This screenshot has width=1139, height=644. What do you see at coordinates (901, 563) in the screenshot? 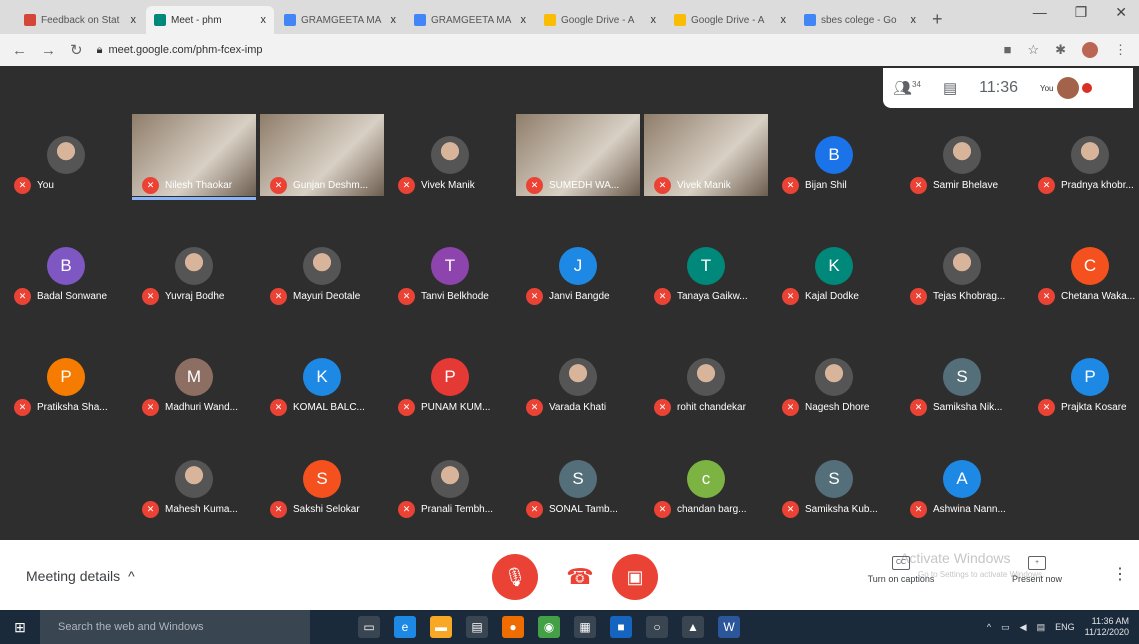
I see `captions-icon: CC` at bounding box center [901, 563].